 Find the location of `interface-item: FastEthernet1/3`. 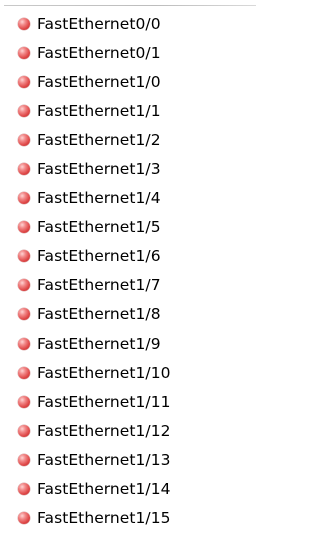

interface-item: FastEthernet1/3 is located at coordinates (128, 168).